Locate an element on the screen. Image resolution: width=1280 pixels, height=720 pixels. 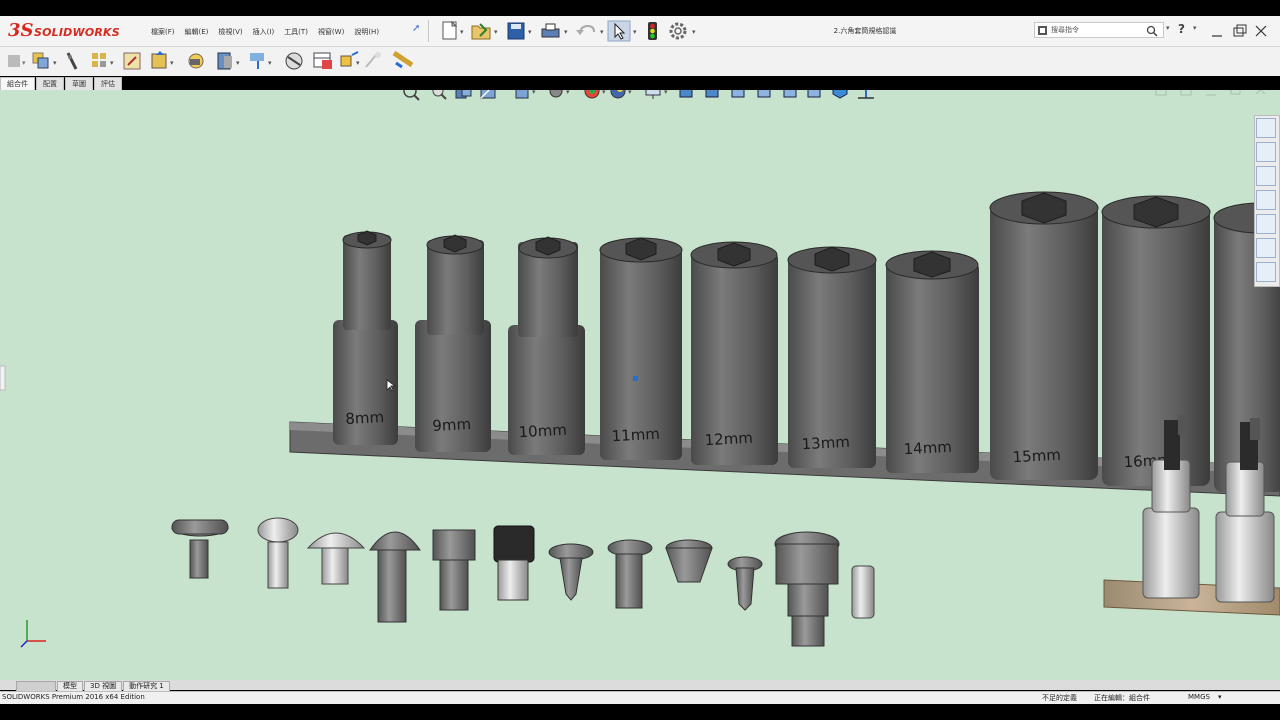
view-orientation-icon: ▾ is located at coordinates (525, 94).